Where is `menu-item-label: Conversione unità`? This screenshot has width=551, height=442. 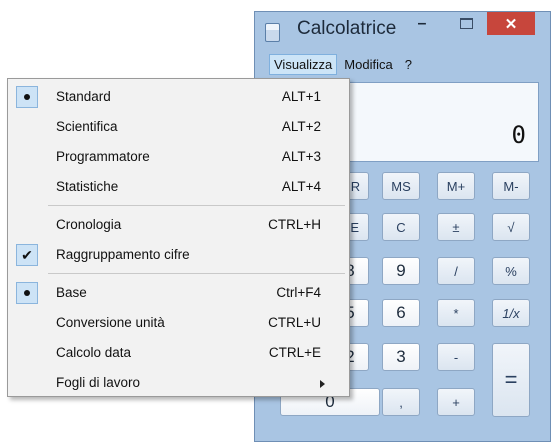
menu-item-label: Conversione unità is located at coordinates (110, 322).